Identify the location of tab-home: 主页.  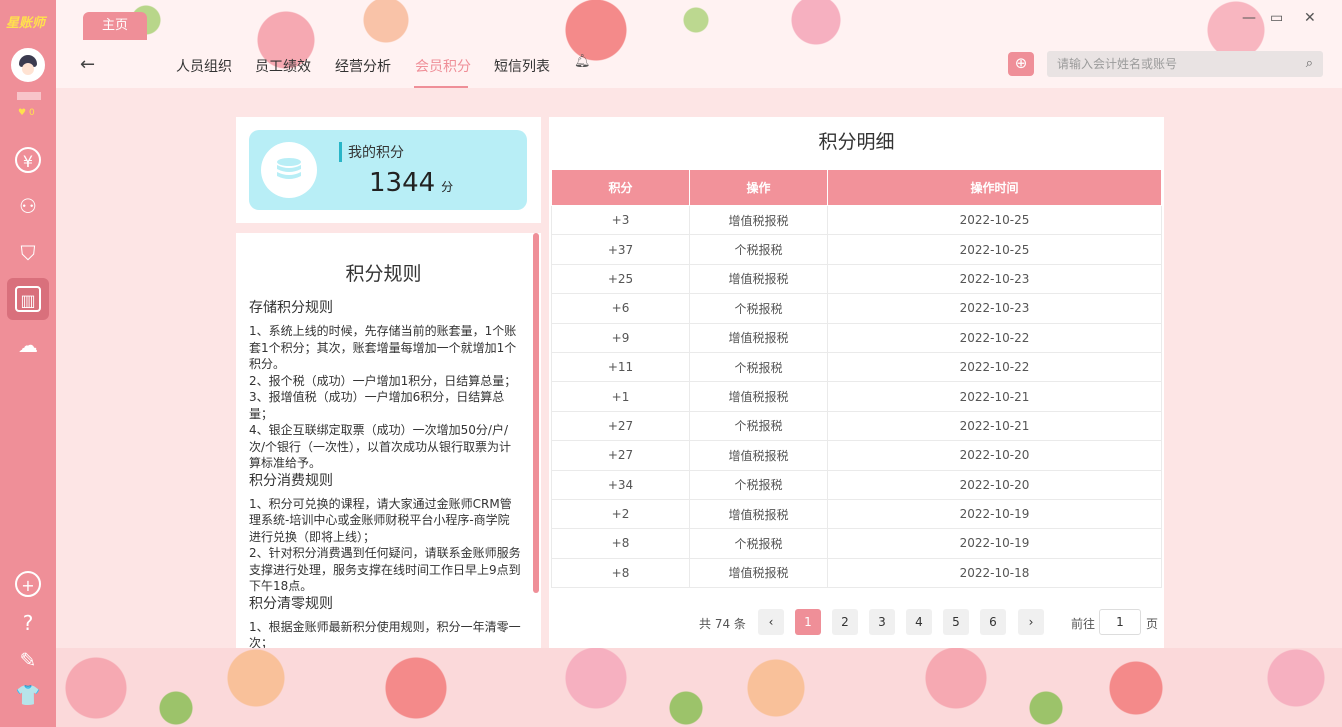
(115, 26).